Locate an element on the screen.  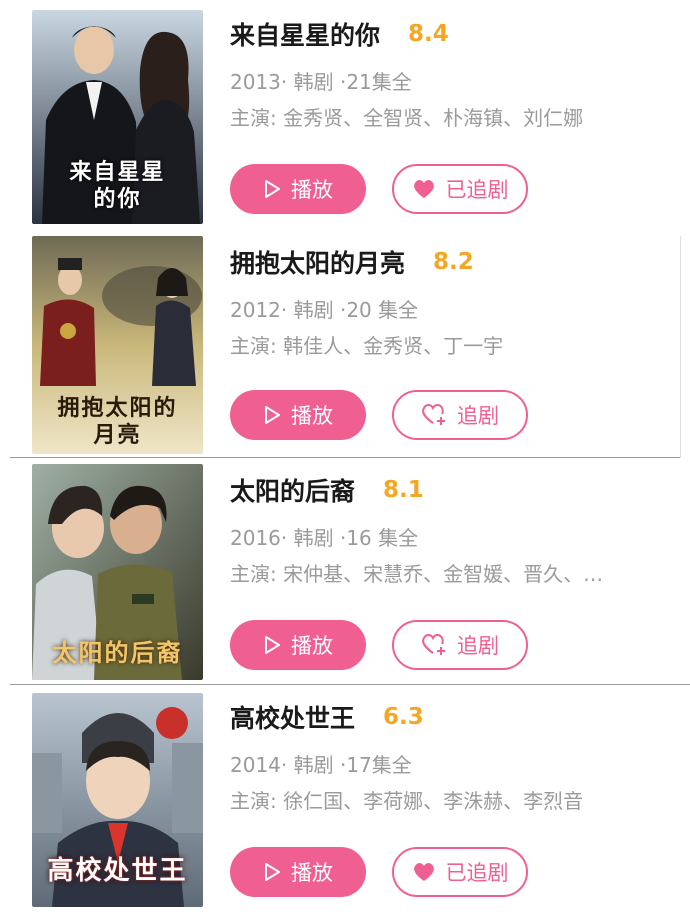
poster-title-text: 来自星星 的你 is located at coordinates (117, 185).